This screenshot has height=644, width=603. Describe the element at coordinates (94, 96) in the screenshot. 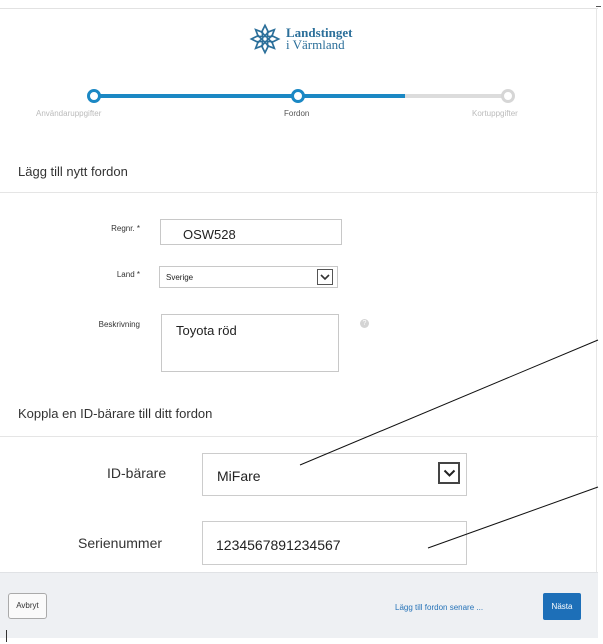

I see `step-dot-anvandaruppgifter` at that location.